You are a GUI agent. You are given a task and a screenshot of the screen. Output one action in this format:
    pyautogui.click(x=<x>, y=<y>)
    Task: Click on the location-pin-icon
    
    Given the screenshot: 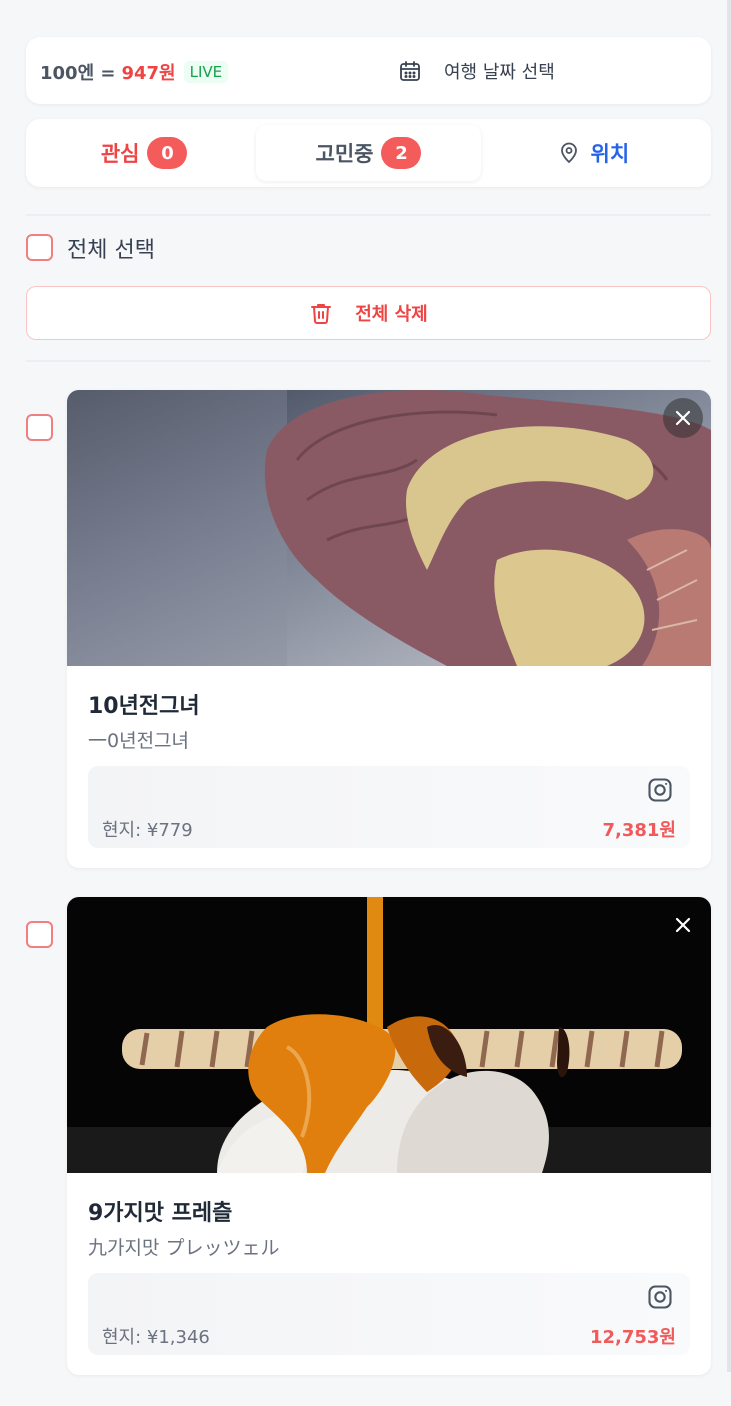 What is the action you would take?
    pyautogui.click(x=568, y=153)
    